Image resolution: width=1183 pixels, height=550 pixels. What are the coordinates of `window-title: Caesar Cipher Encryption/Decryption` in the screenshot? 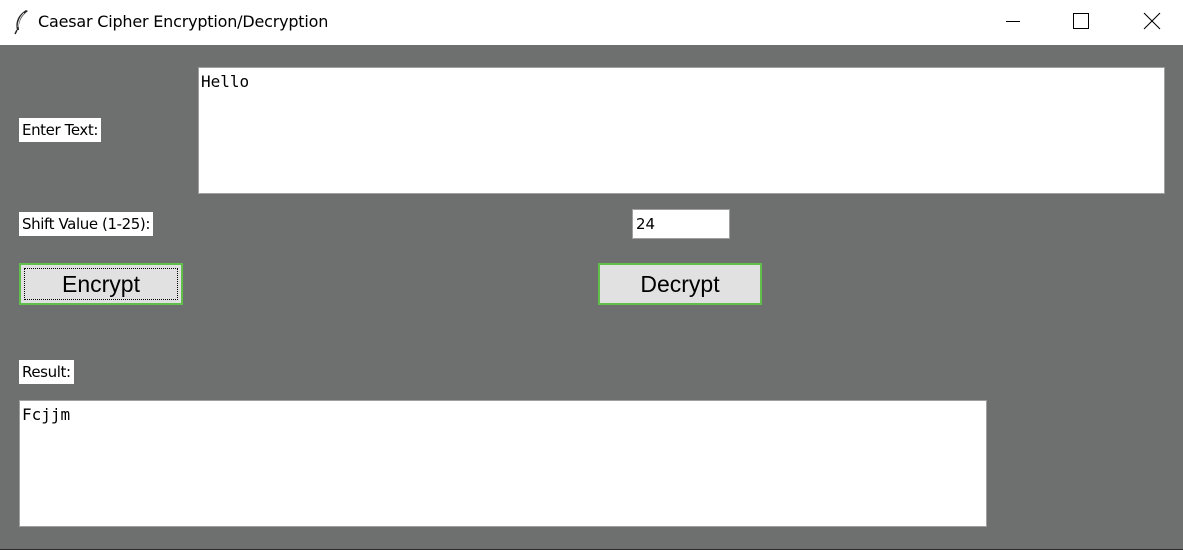 It's located at (183, 21).